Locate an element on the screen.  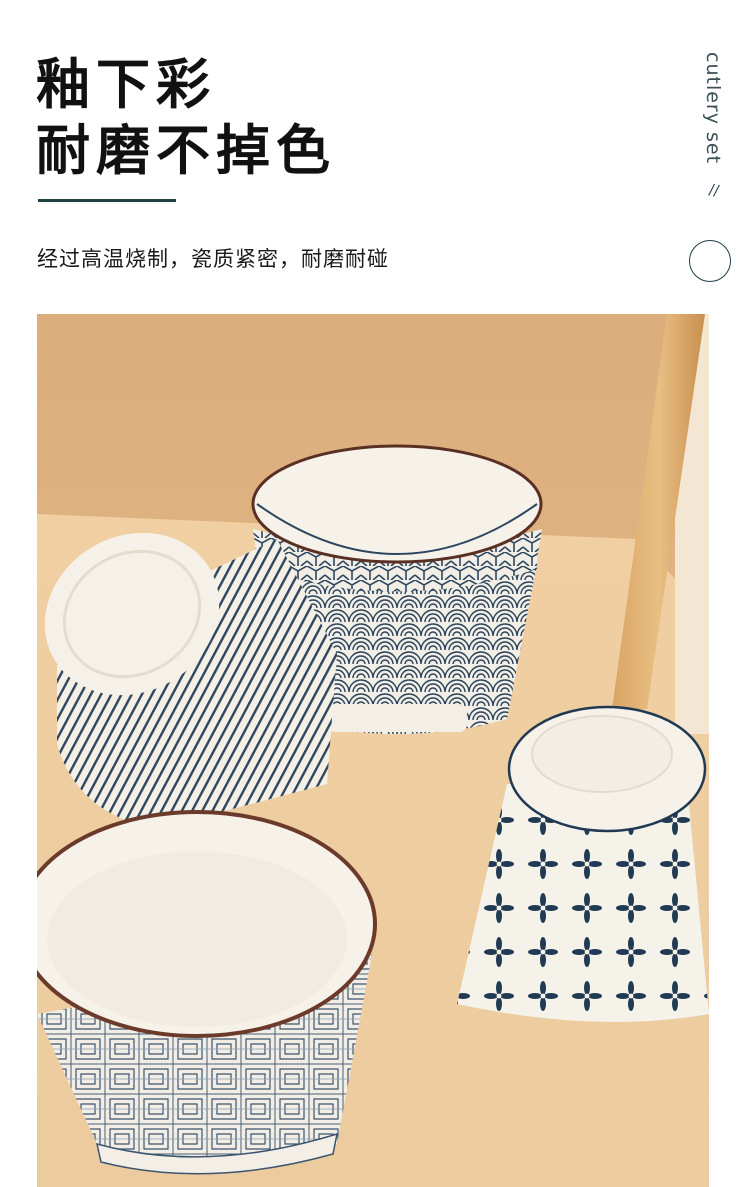
subtitle: 经过高温烧制，瓷质紧密，耐磨耐碰 is located at coordinates (213, 259).